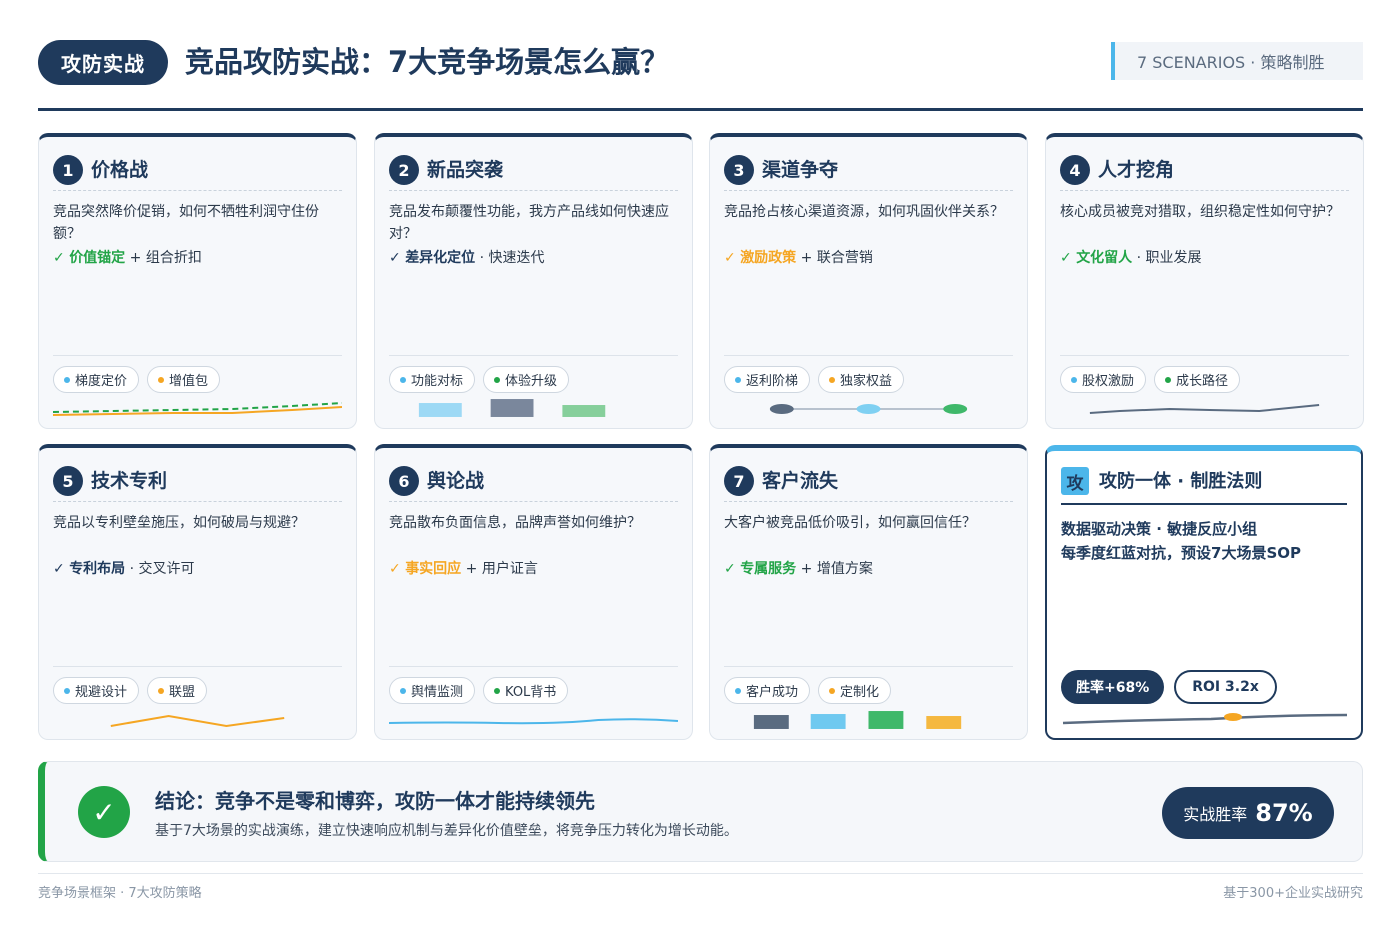  I want to click on strategy-key: 激励政策, so click(768, 258).